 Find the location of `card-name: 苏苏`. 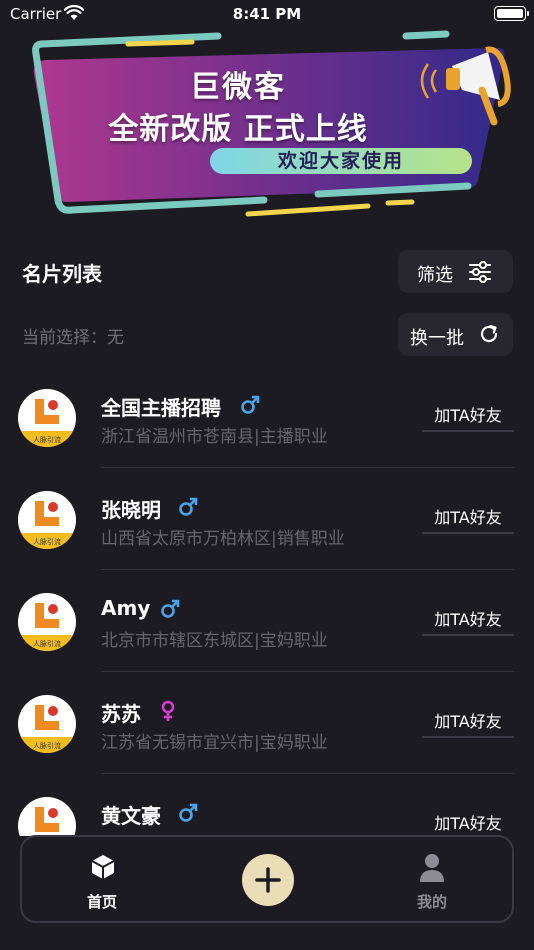

card-name: 苏苏 is located at coordinates (121, 714).